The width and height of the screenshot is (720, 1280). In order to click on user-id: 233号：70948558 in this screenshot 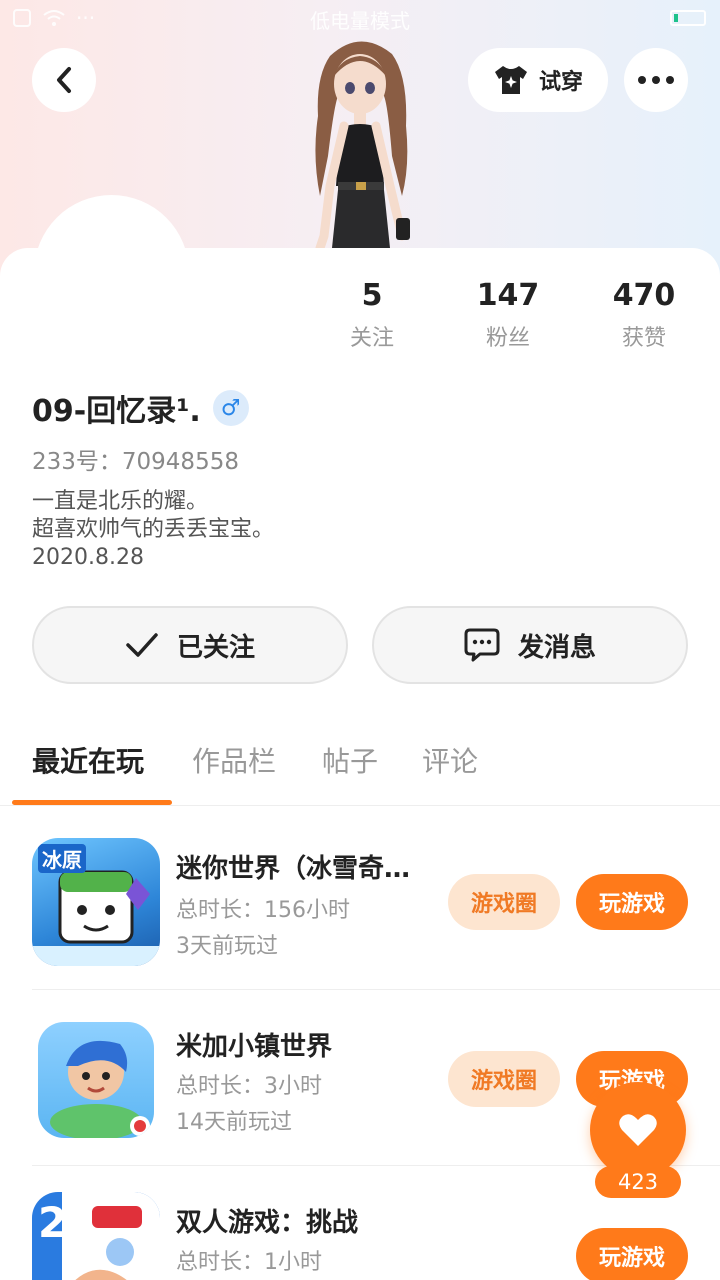, I will do `click(135, 462)`.